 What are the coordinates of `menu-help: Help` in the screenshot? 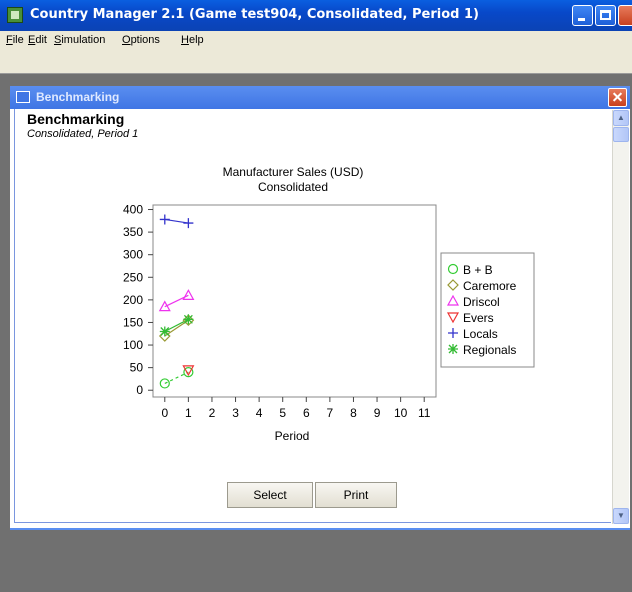 It's located at (192, 40).